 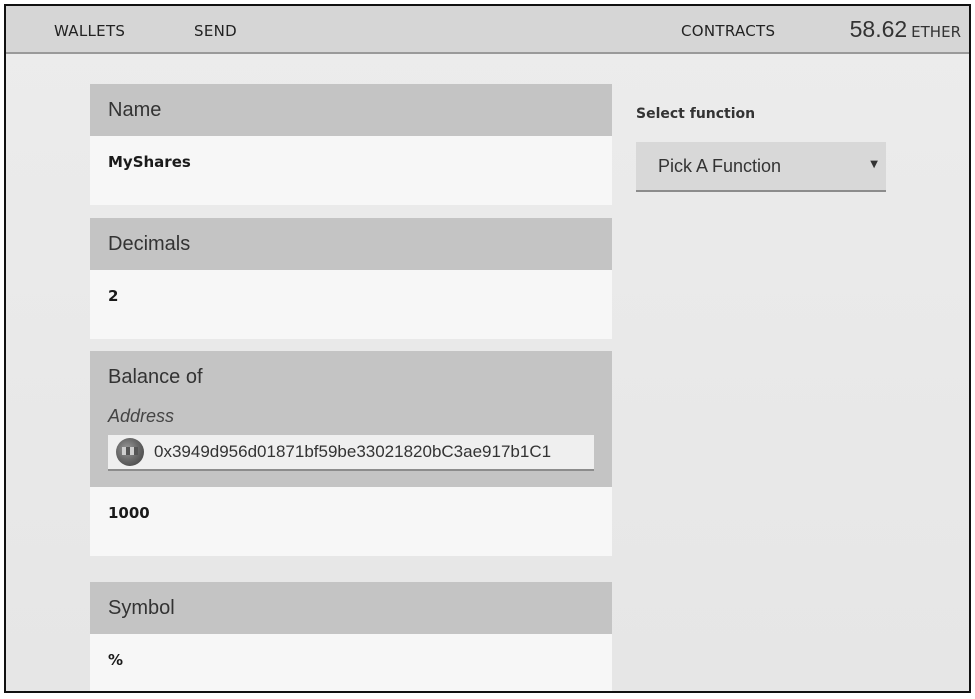 I want to click on select-function-label: Select function, so click(x=696, y=114).